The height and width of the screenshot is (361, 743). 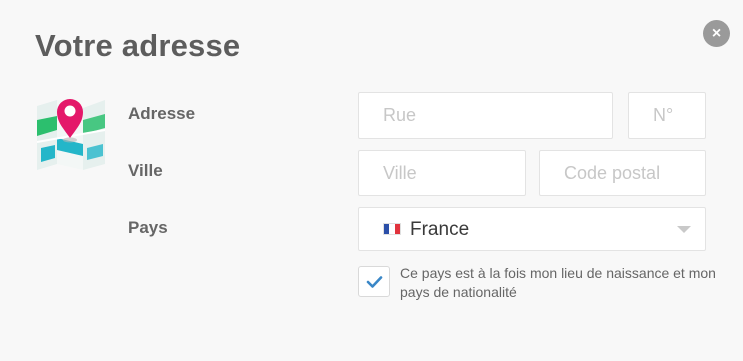 I want to click on postal-code-input, so click(x=622, y=173).